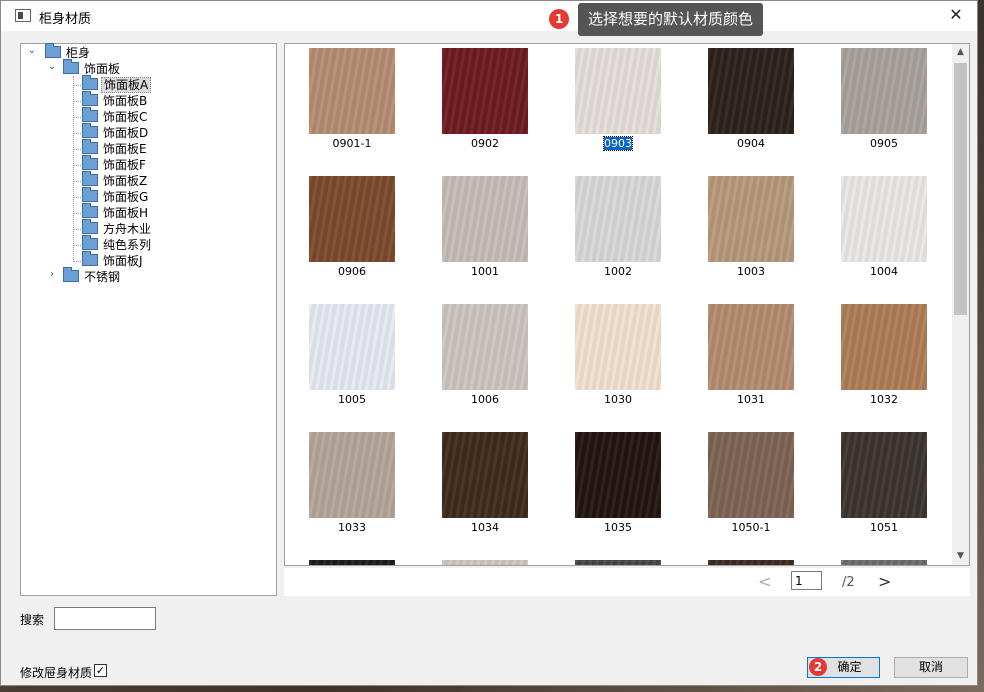 This screenshot has height=692, width=984. I want to click on material-tile: 0904, so click(751, 99).